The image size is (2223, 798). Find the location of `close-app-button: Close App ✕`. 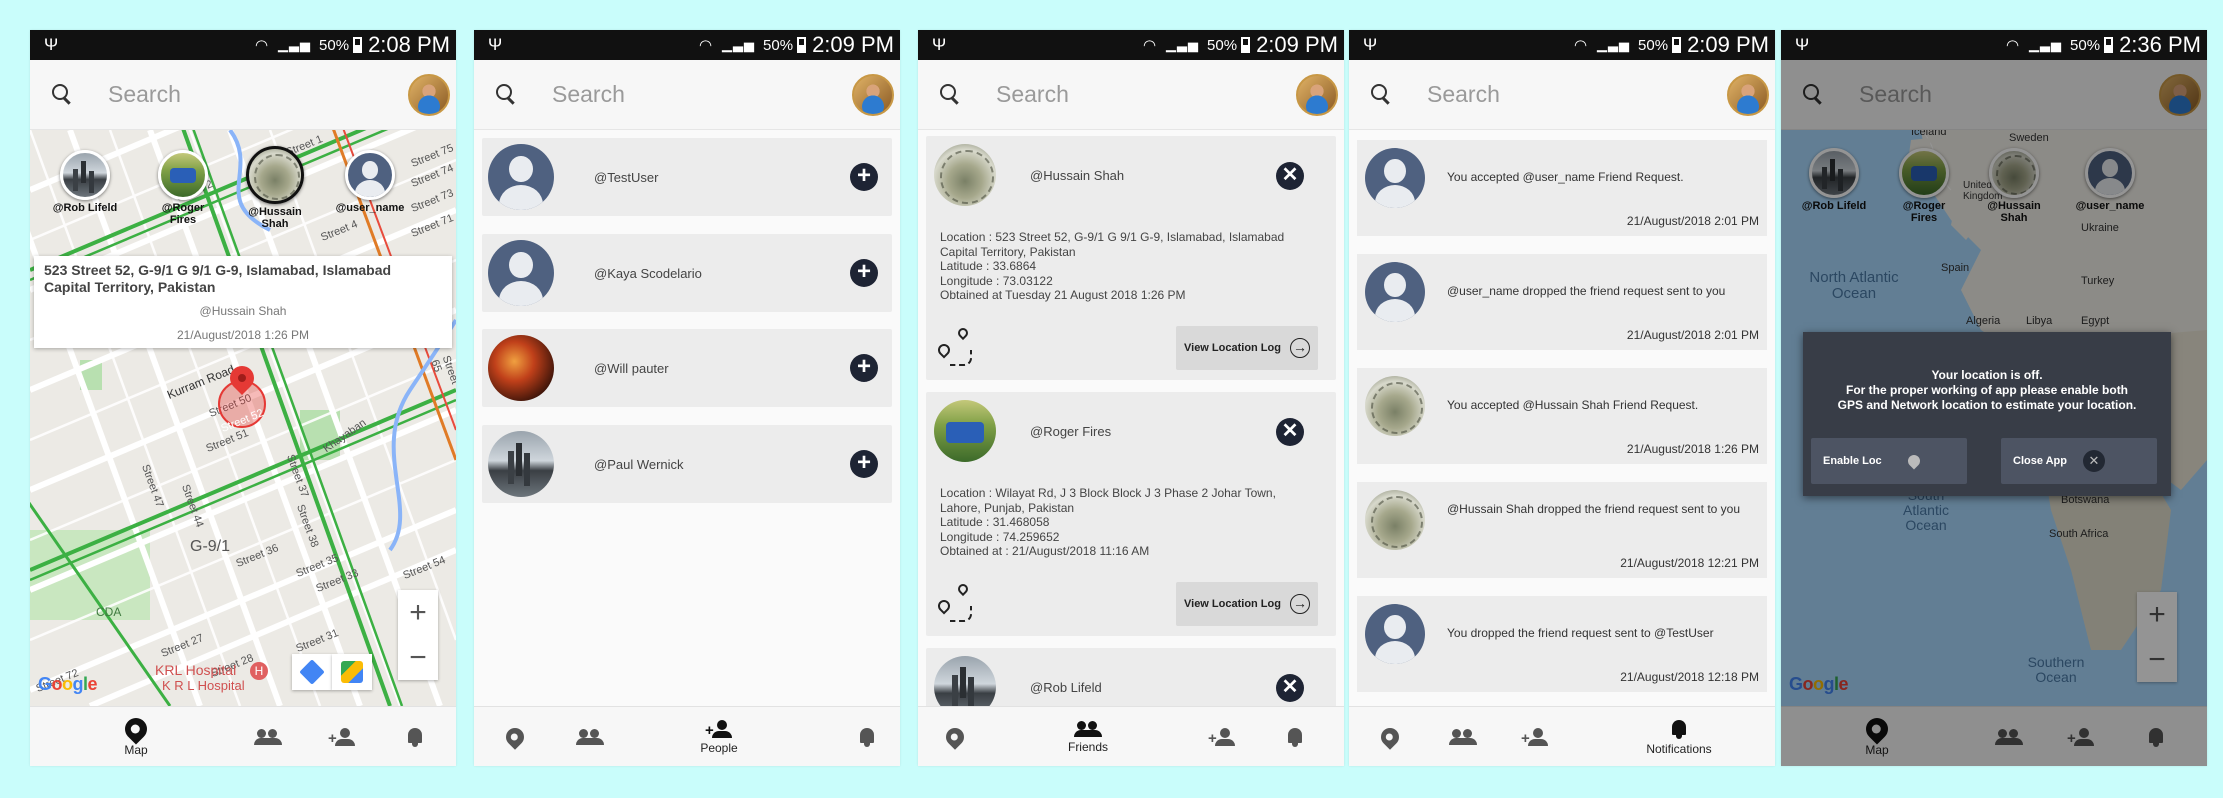

close-app-button: Close App ✕ is located at coordinates (2079, 461).